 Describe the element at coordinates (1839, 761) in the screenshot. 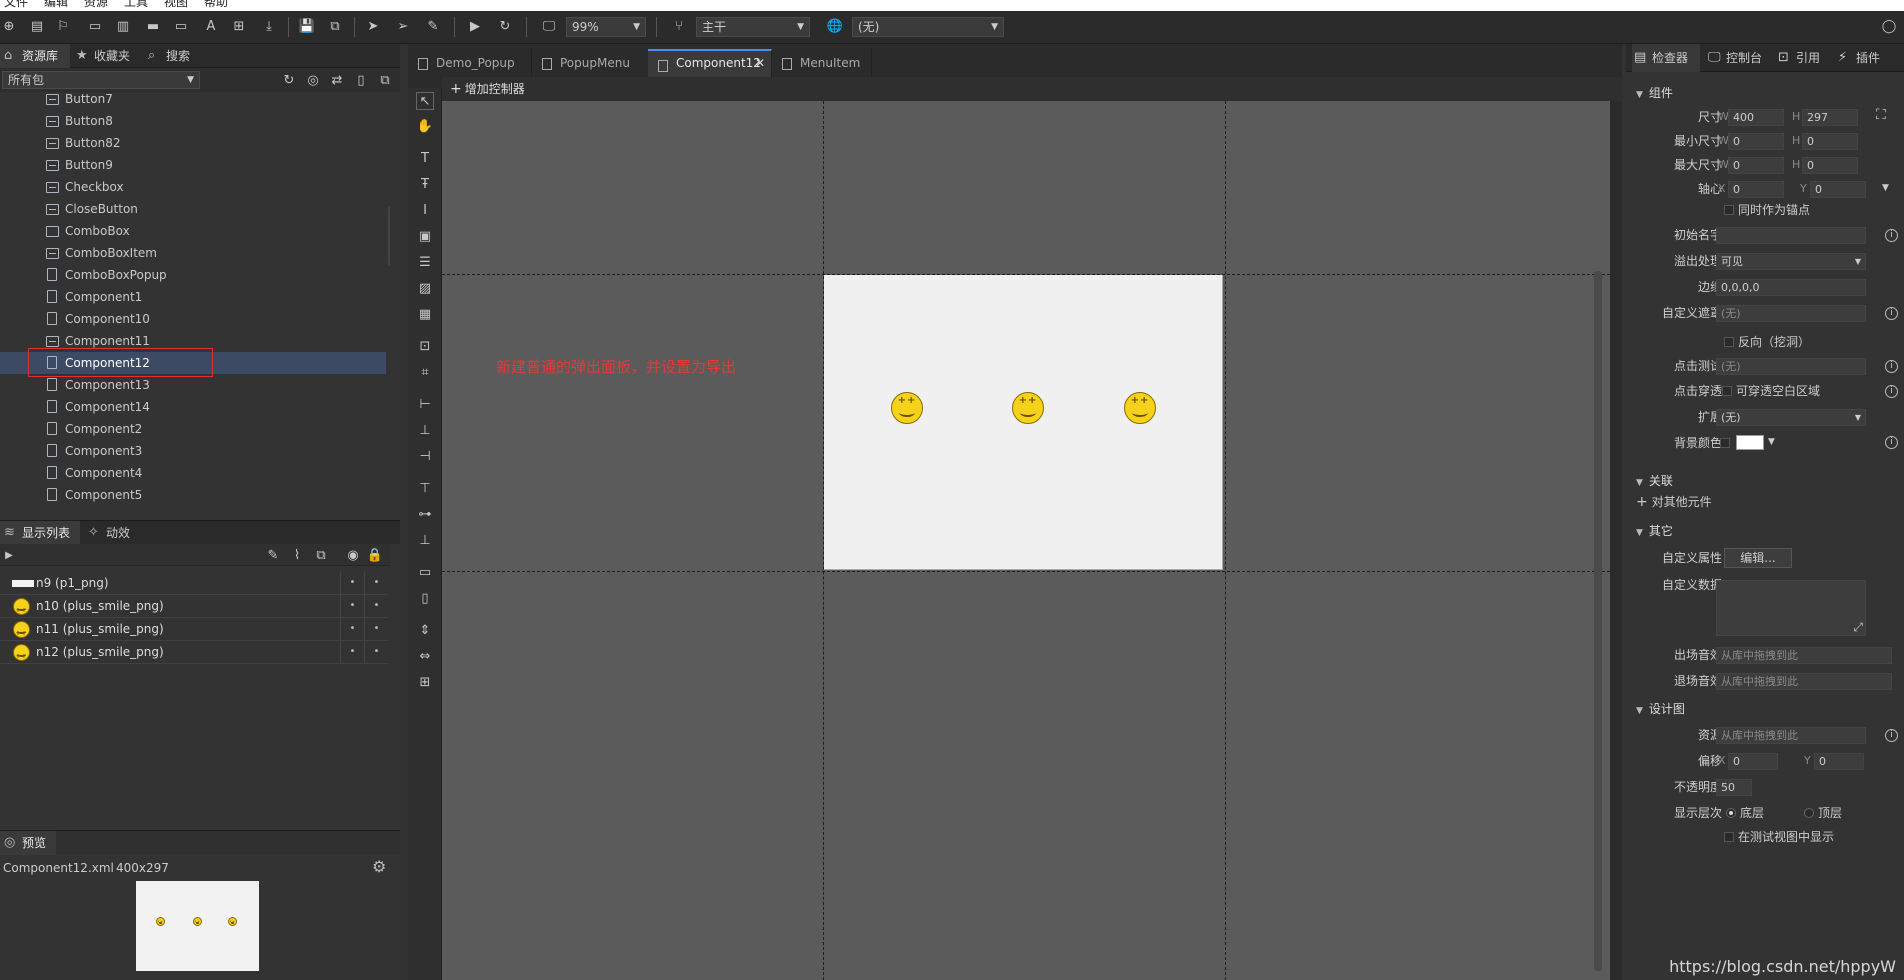

I see `offset-y-input: 0` at that location.